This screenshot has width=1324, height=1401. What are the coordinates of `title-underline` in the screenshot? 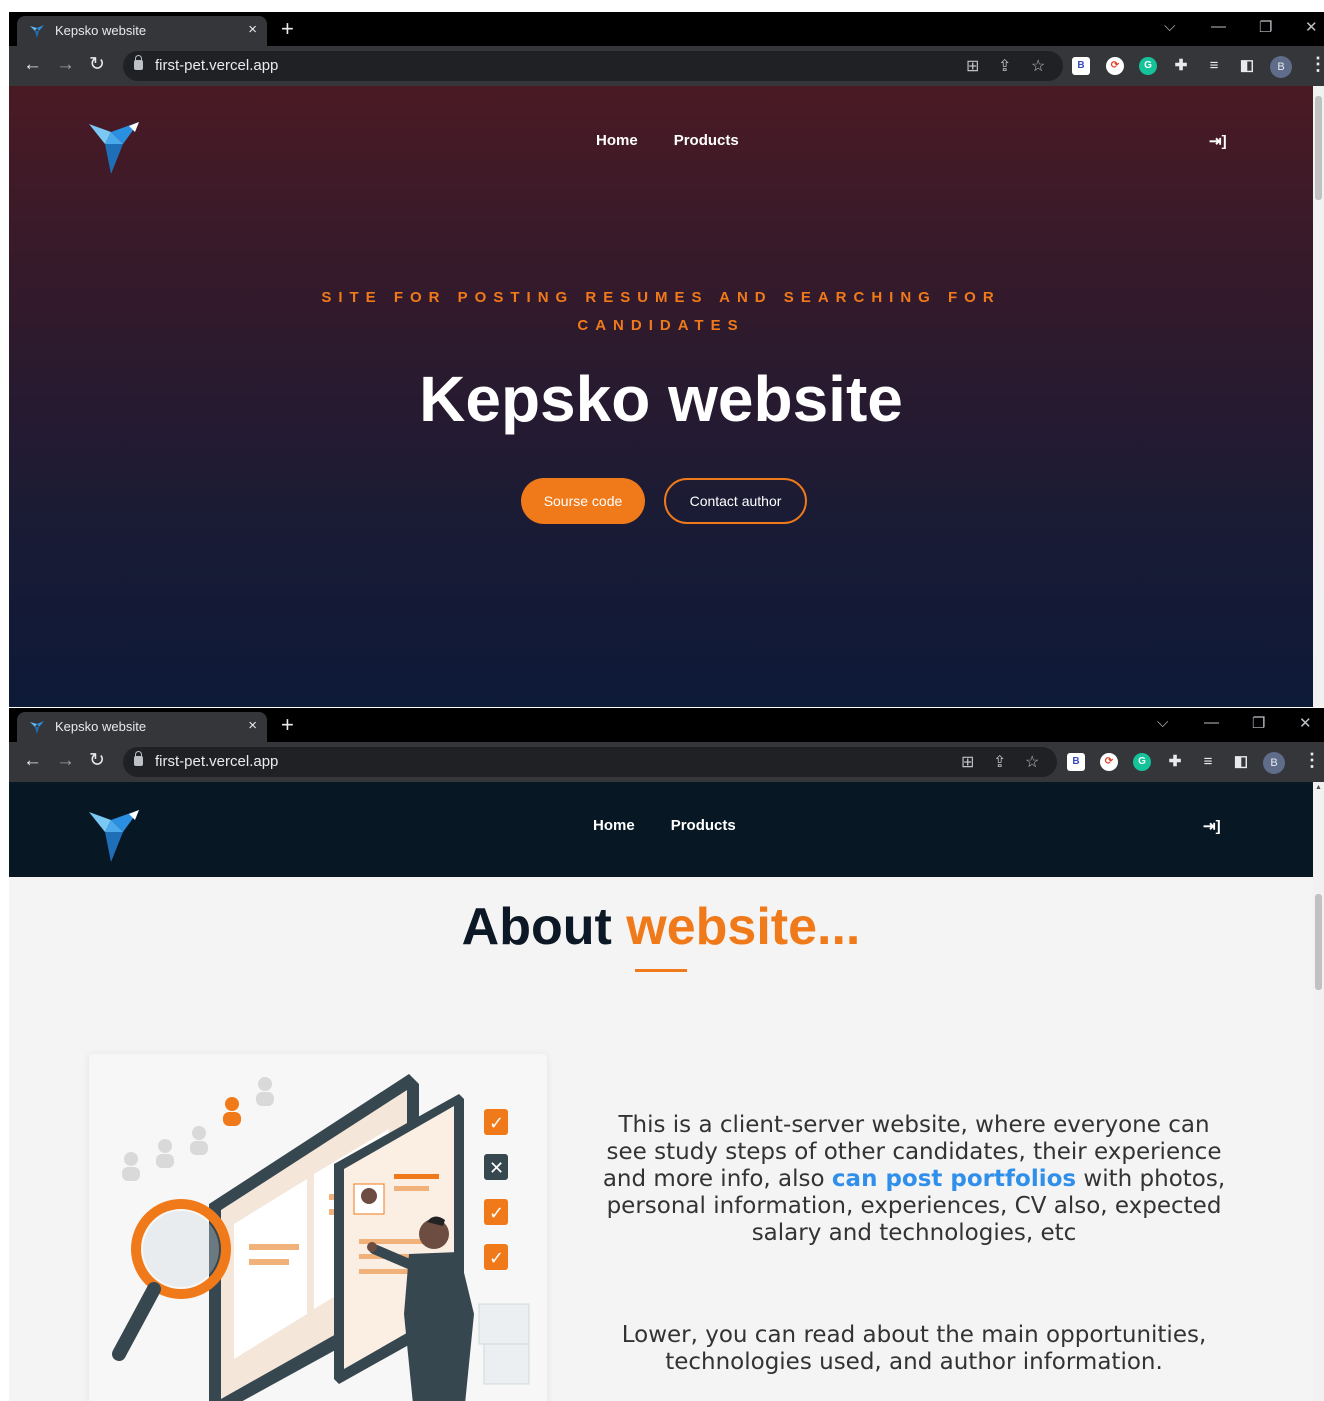 It's located at (661, 970).